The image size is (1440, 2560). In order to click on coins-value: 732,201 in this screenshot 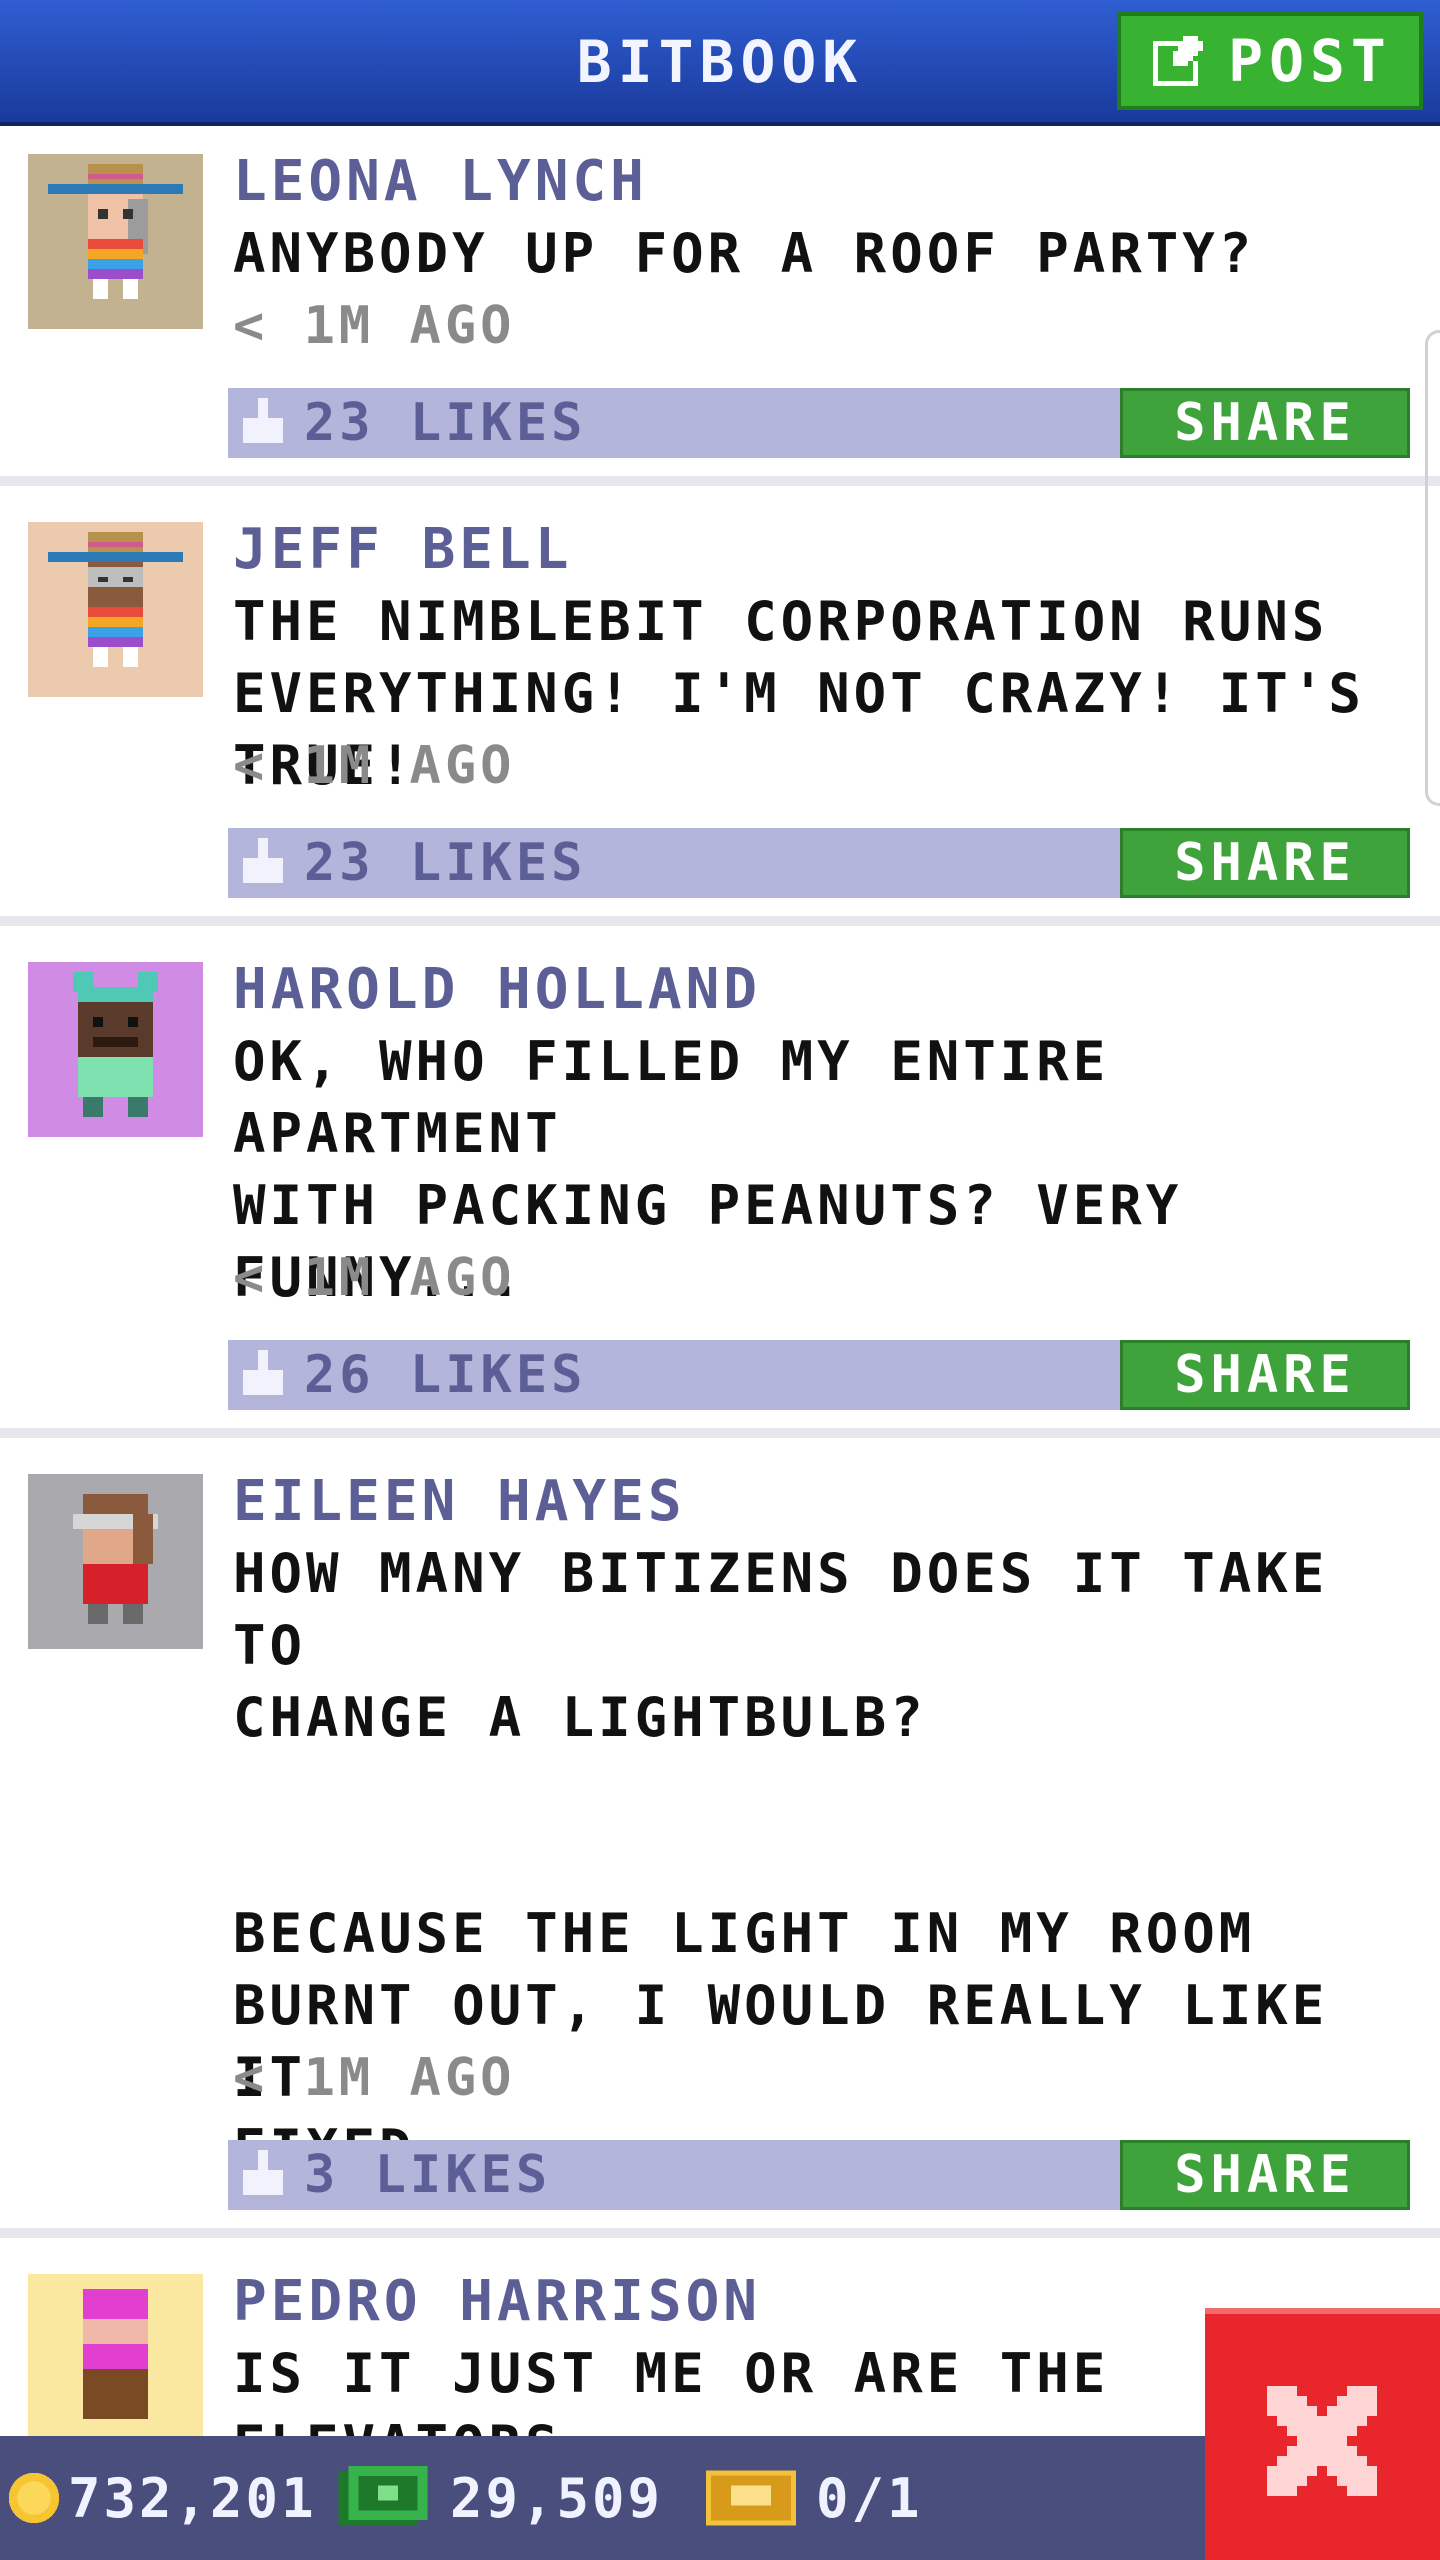, I will do `click(192, 2498)`.